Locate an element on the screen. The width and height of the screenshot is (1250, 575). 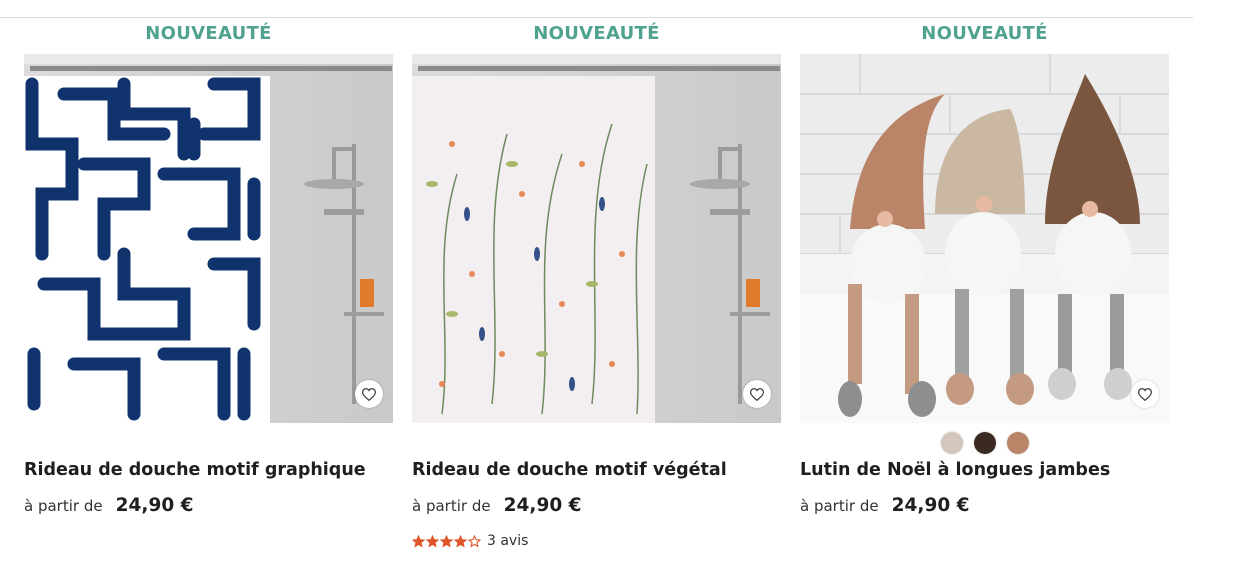
product-title: Rideau de douche motif graphique is located at coordinates (195, 470).